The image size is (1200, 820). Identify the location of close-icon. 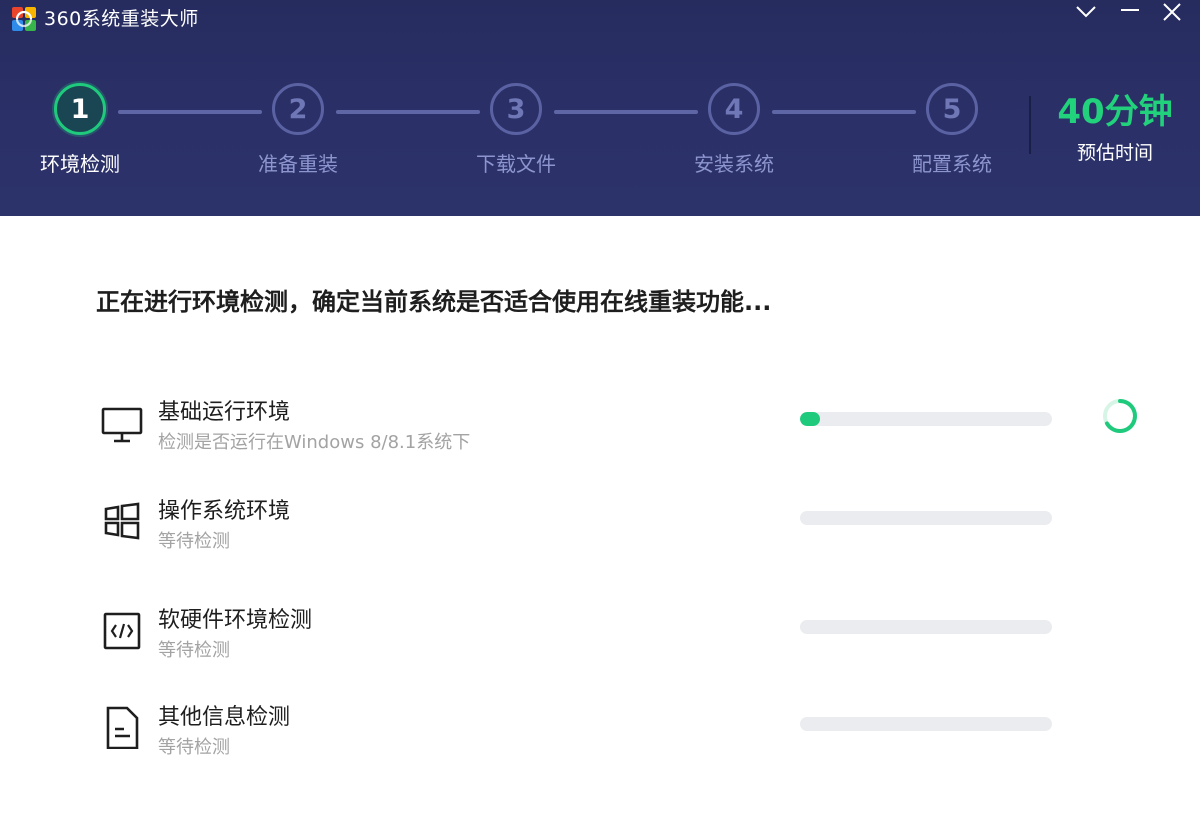
(1172, 12).